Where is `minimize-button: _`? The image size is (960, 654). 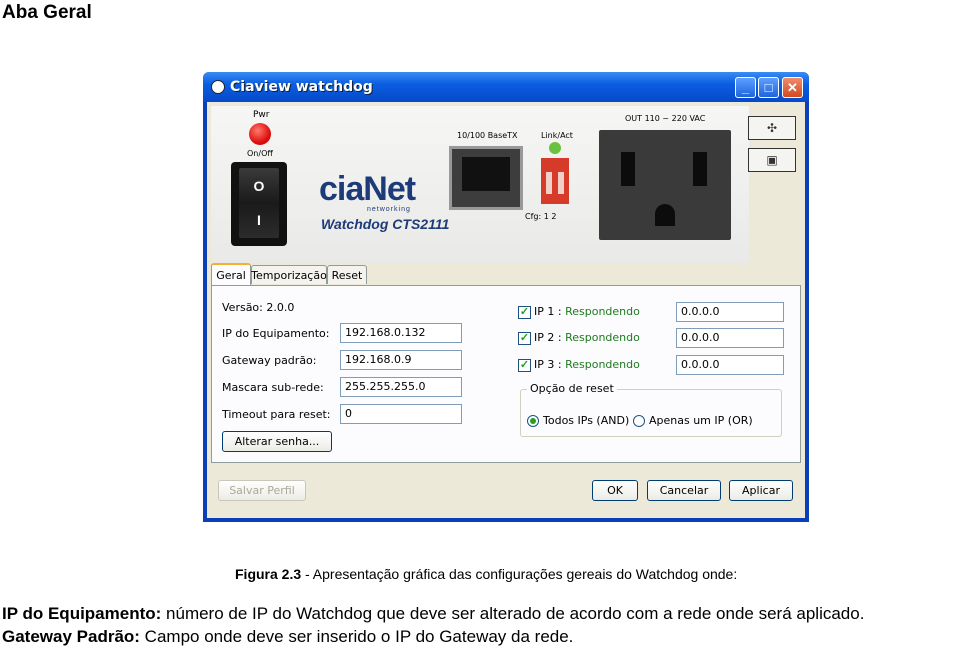 minimize-button: _ is located at coordinates (745, 87).